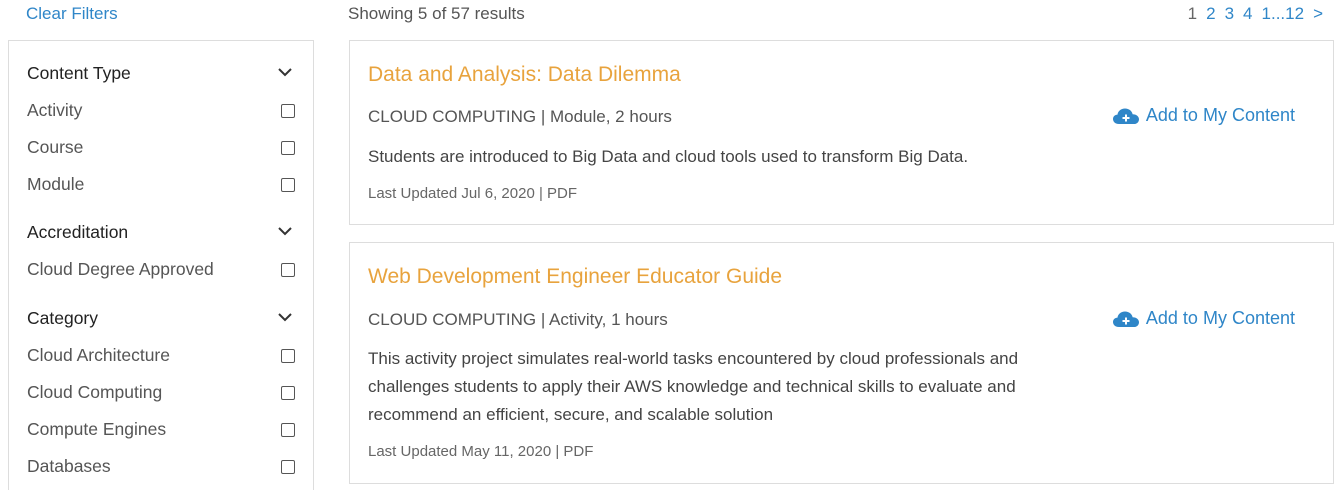 Image resolution: width=1339 pixels, height=490 pixels. What do you see at coordinates (97, 429) in the screenshot?
I see `filter-option-label: Compute Engines` at bounding box center [97, 429].